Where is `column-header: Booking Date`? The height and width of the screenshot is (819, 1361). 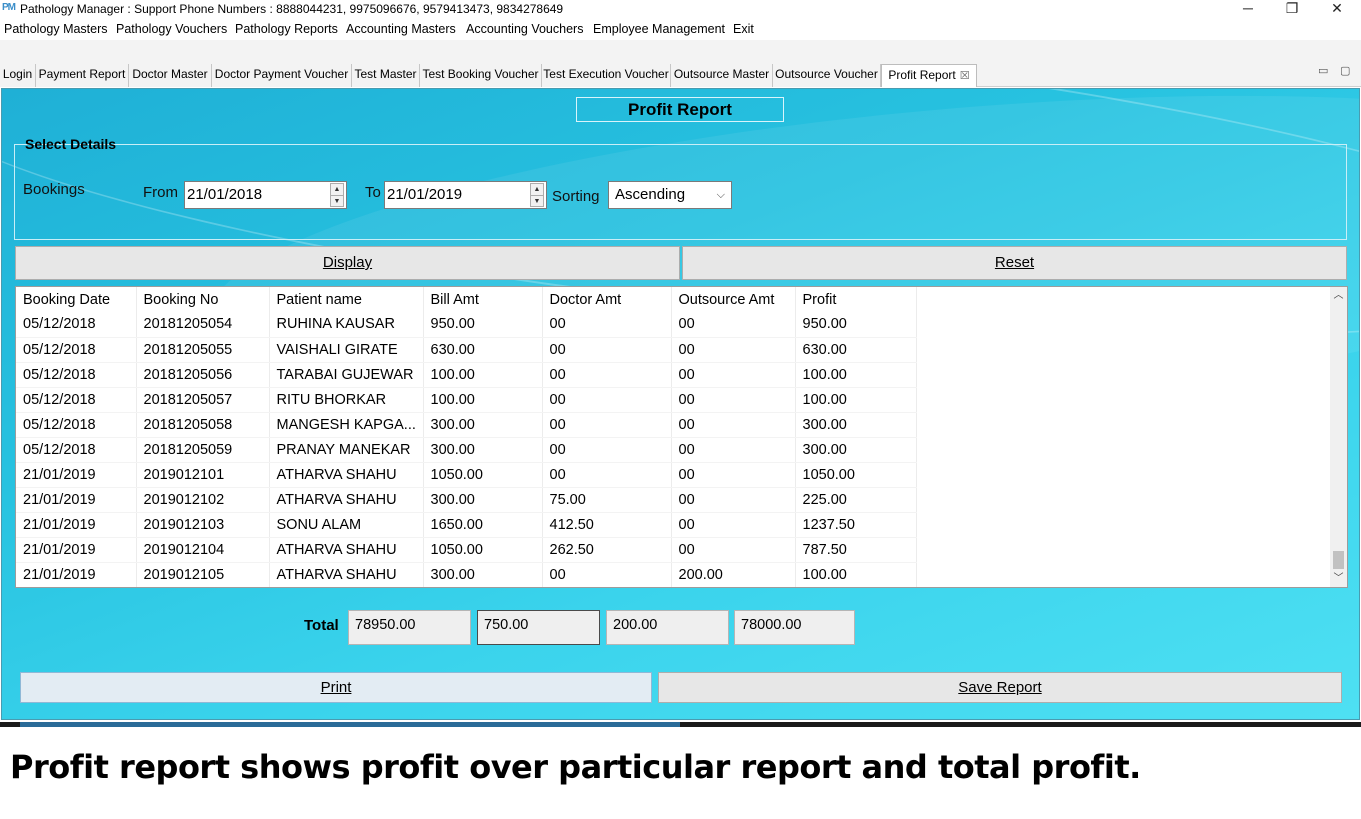
column-header: Booking Date is located at coordinates (76, 299).